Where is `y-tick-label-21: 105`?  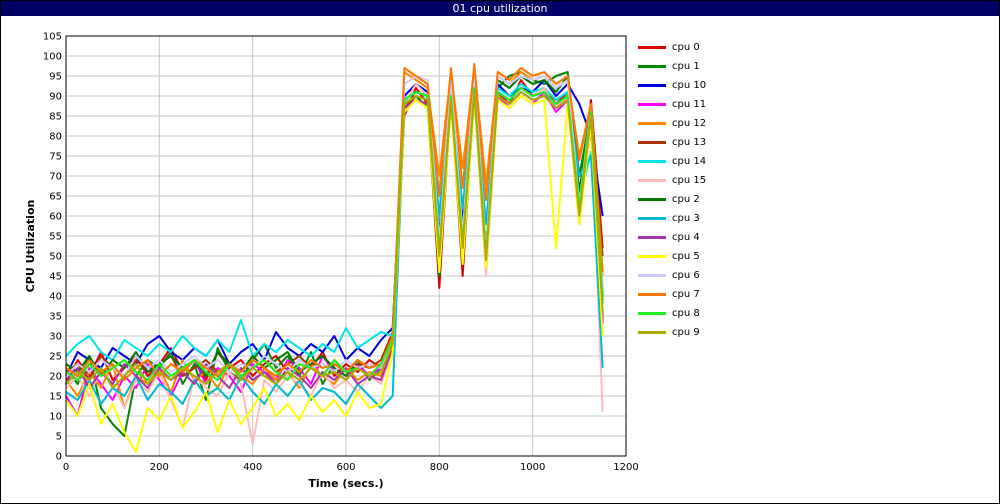
y-tick-label-21: 105 is located at coordinates (52, 37).